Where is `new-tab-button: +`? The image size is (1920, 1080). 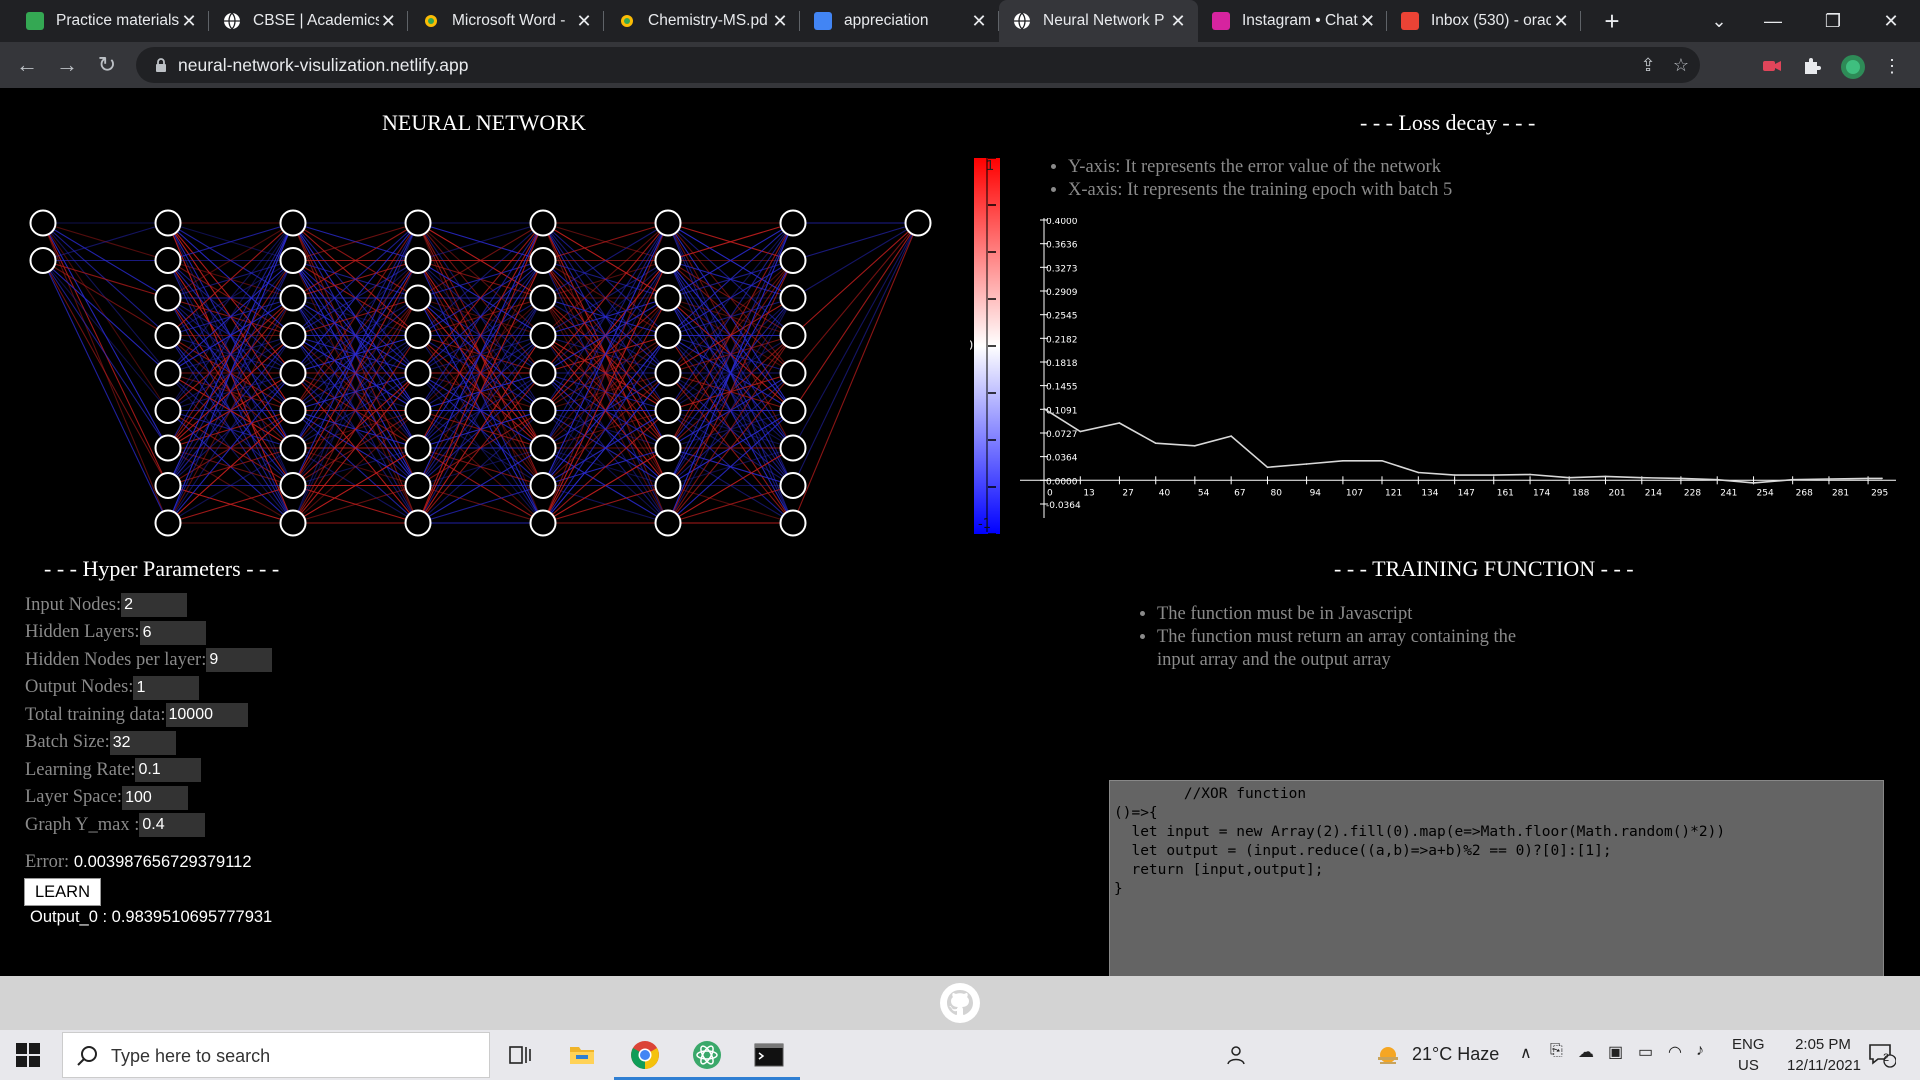
new-tab-button: + is located at coordinates (1612, 21).